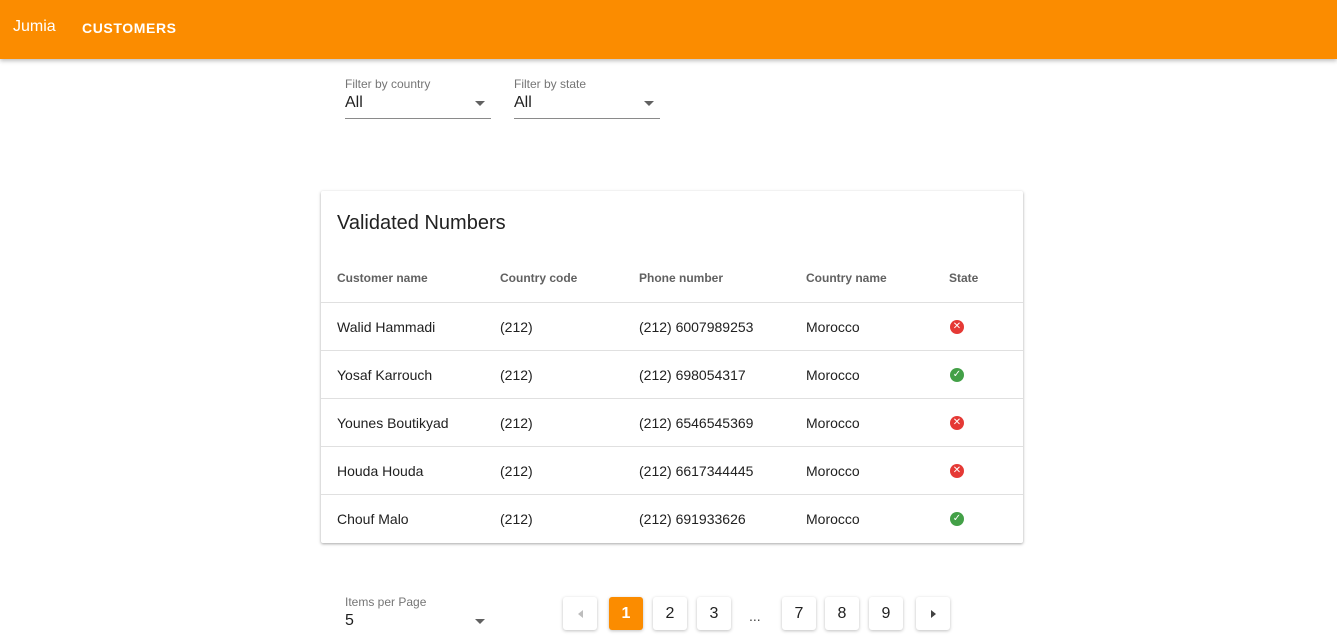 The image size is (1337, 635). I want to click on column-header-country-name: Country name, so click(846, 278).